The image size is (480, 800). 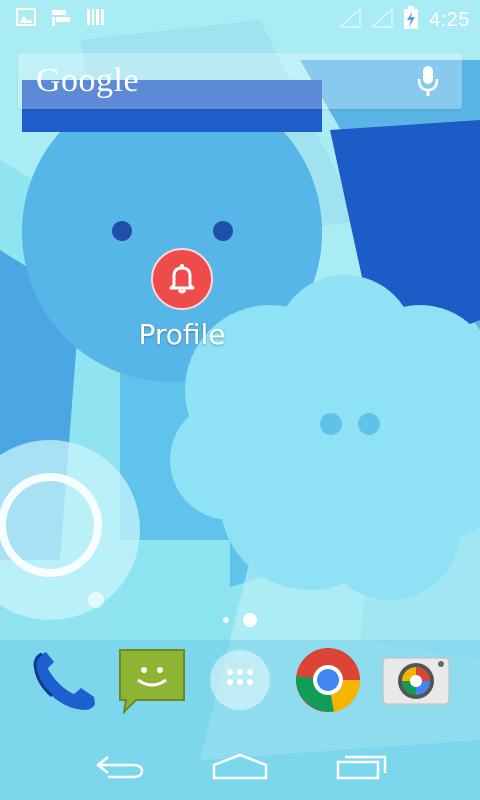 I want to click on google-search-bar: Google, so click(x=240, y=81).